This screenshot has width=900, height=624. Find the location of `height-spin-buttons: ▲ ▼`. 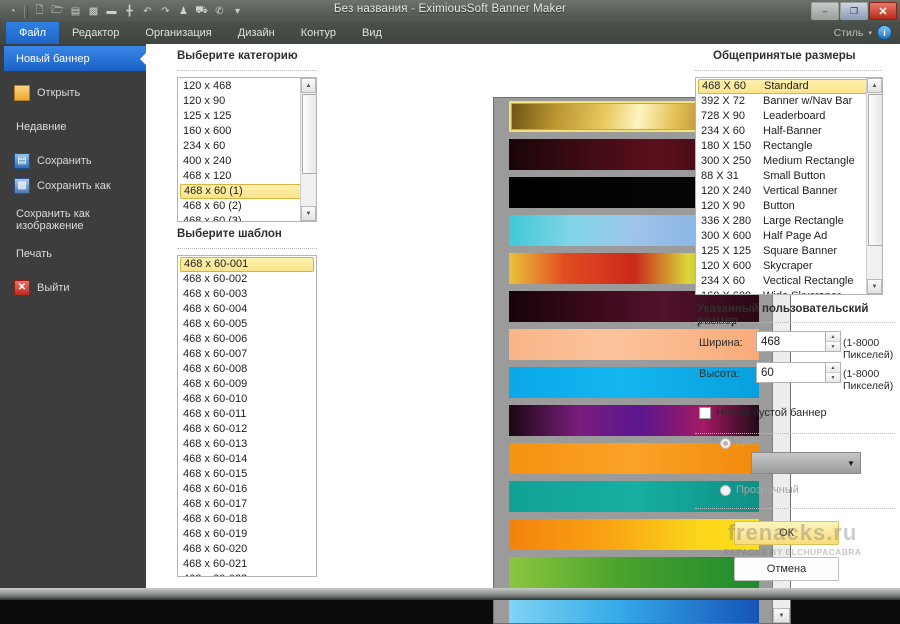

height-spin-buttons: ▲ ▼ is located at coordinates (833, 372).